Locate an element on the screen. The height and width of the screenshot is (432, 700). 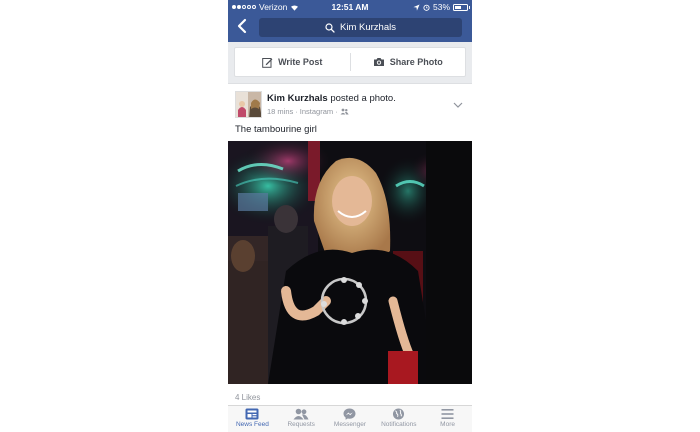
post-options-button is located at coordinates (458, 104).